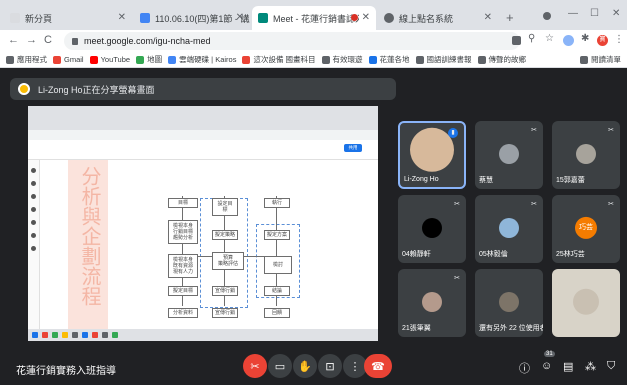  I want to click on drive-icon, so click(172, 59).